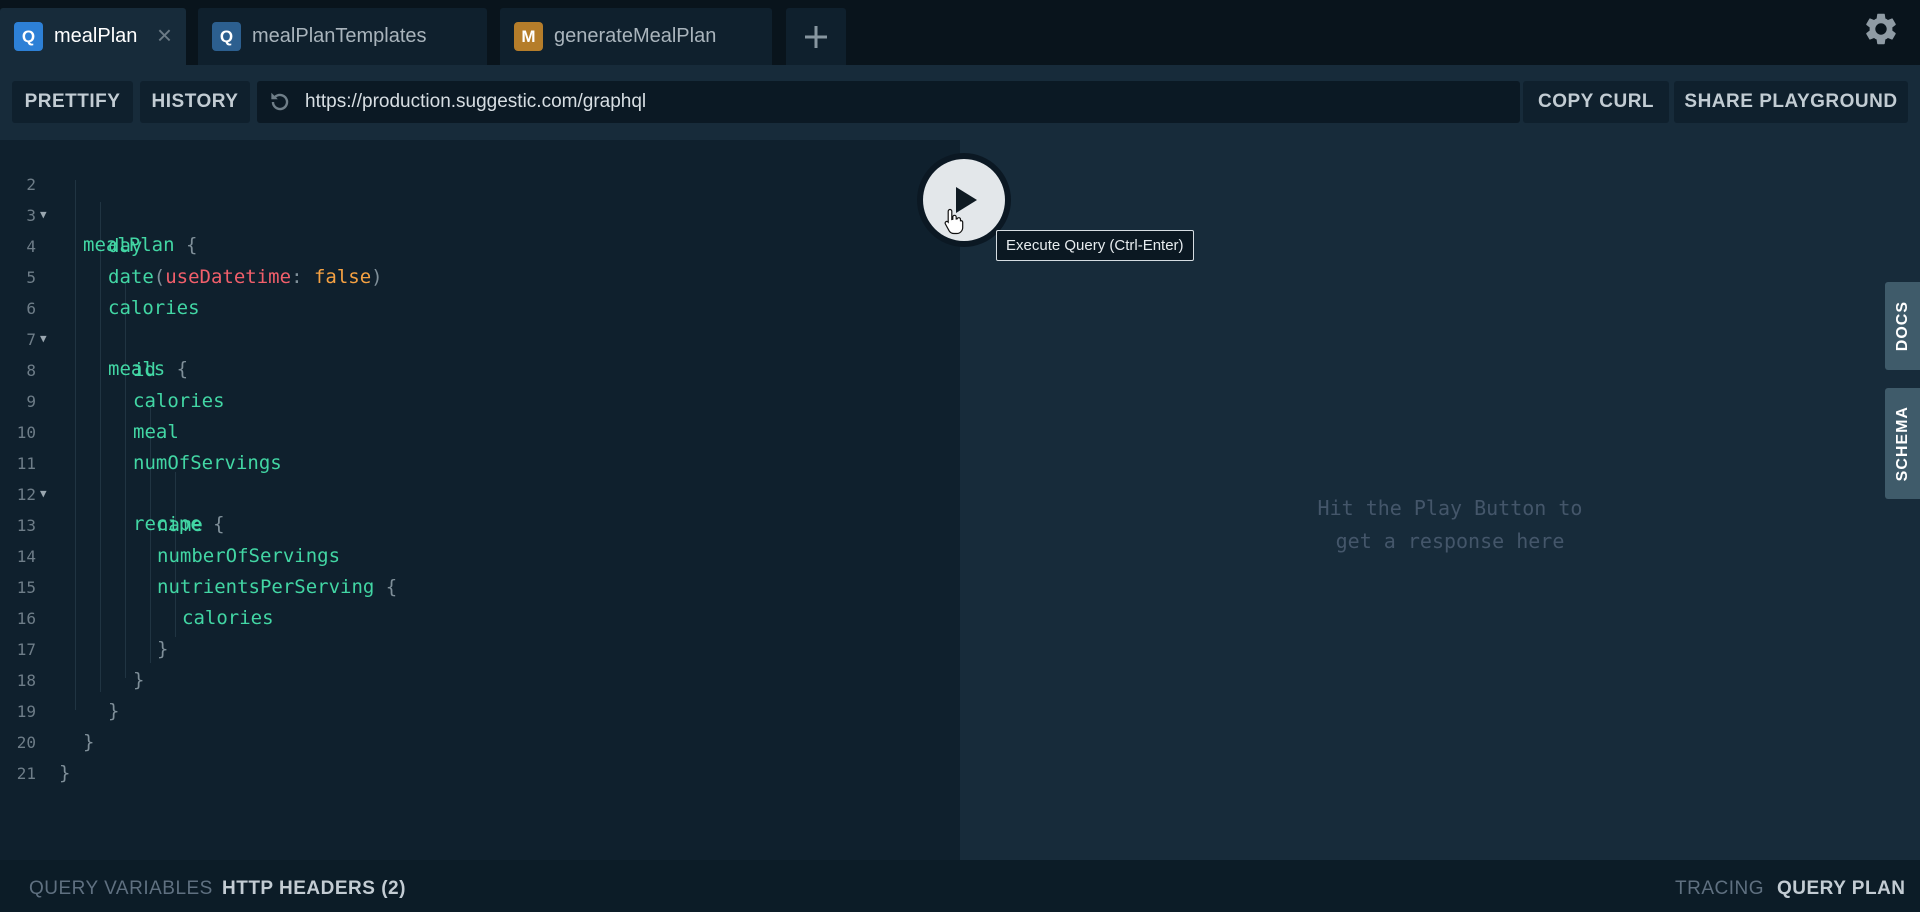 The width and height of the screenshot is (1920, 912). What do you see at coordinates (475, 617) in the screenshot?
I see `code-line: 16 }` at bounding box center [475, 617].